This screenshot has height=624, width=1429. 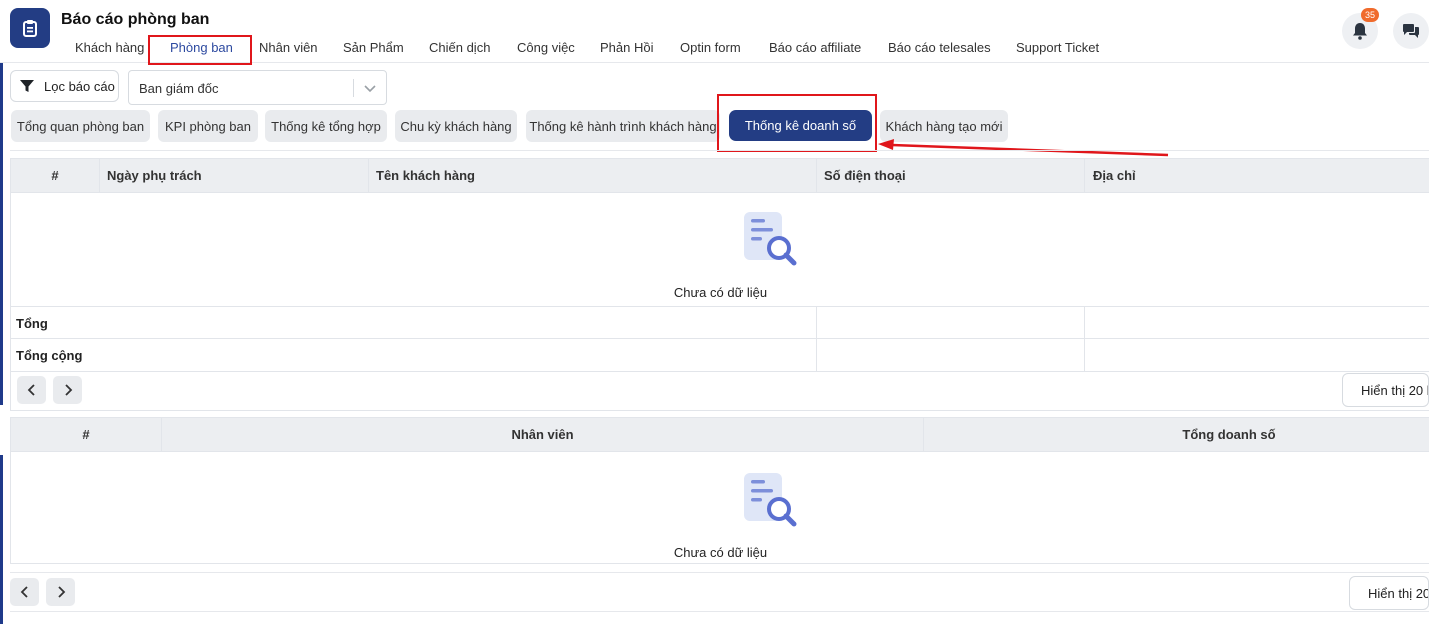 What do you see at coordinates (865, 175) in the screenshot?
I see `column-header-phone: Số điện thoại` at bounding box center [865, 175].